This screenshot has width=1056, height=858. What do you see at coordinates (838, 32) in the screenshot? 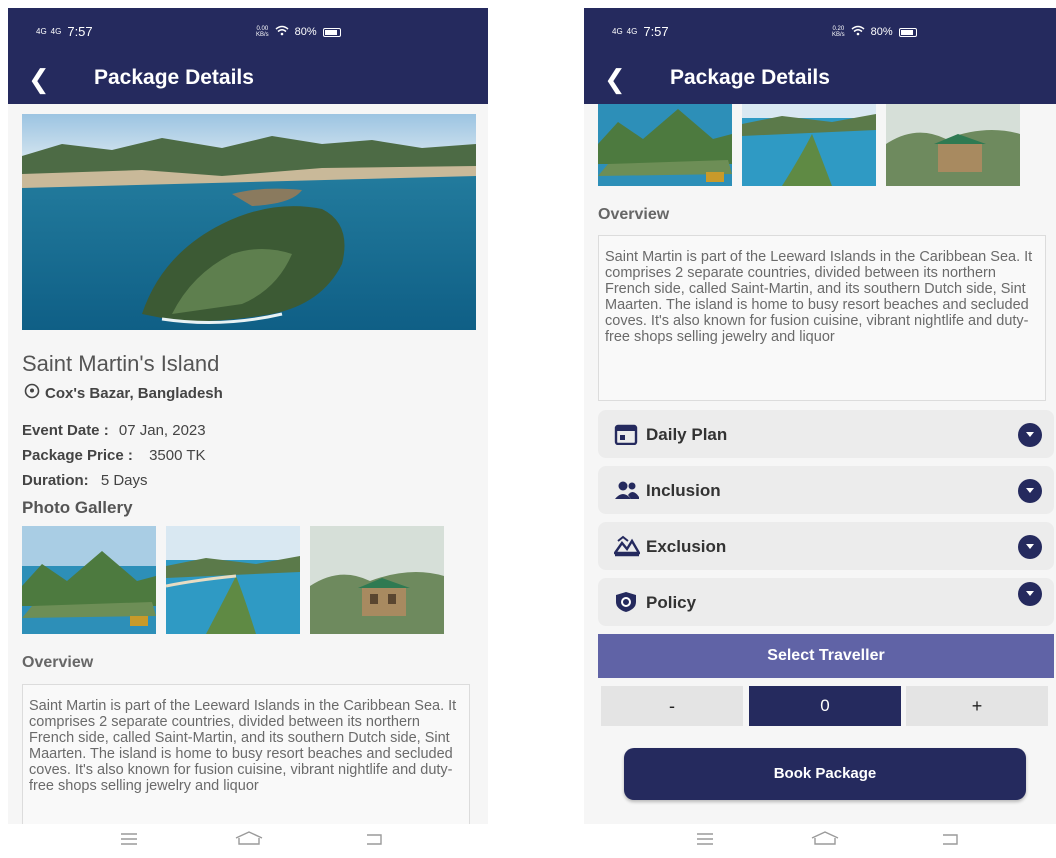
I see `network-speed: 0.20 KB/s` at bounding box center [838, 32].